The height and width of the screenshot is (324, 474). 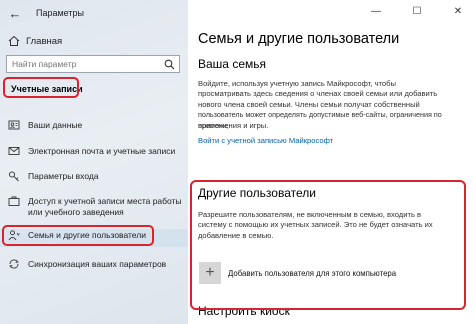 I want to click on nav-home: Главная, so click(x=35, y=41).